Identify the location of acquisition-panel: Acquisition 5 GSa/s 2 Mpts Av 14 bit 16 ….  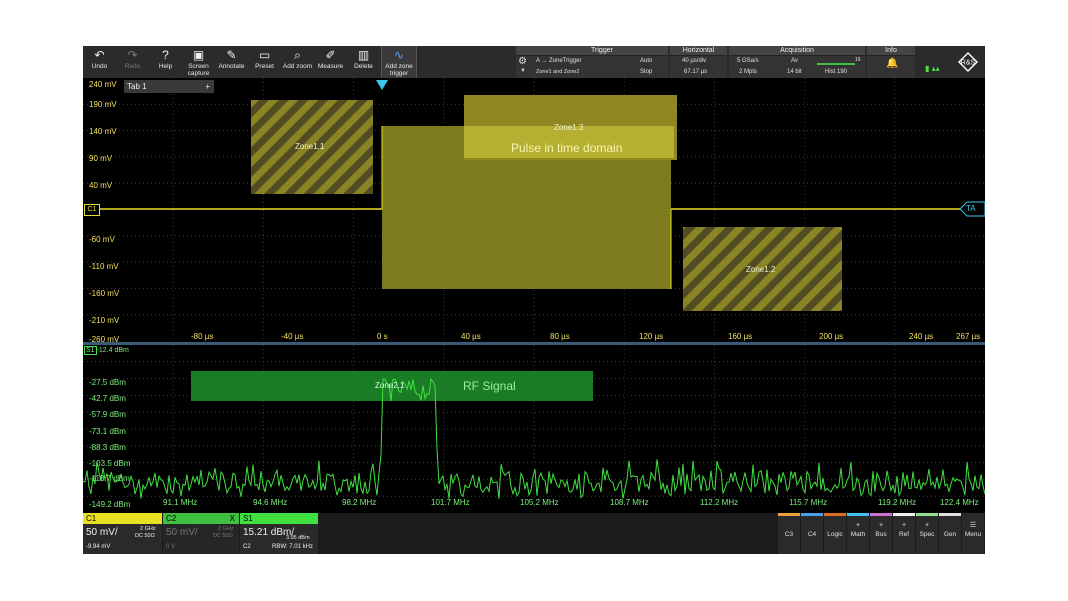
(797, 62).